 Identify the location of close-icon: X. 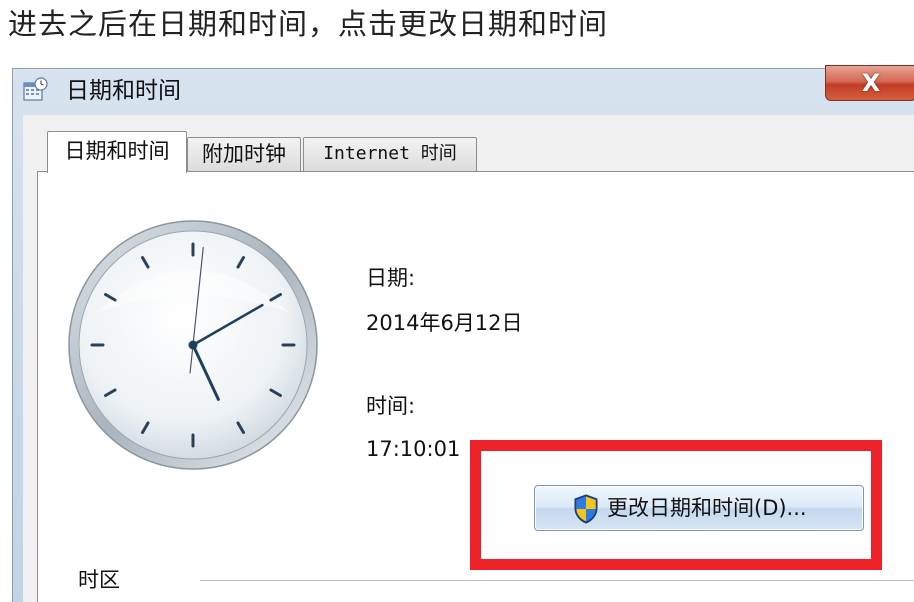
(871, 83).